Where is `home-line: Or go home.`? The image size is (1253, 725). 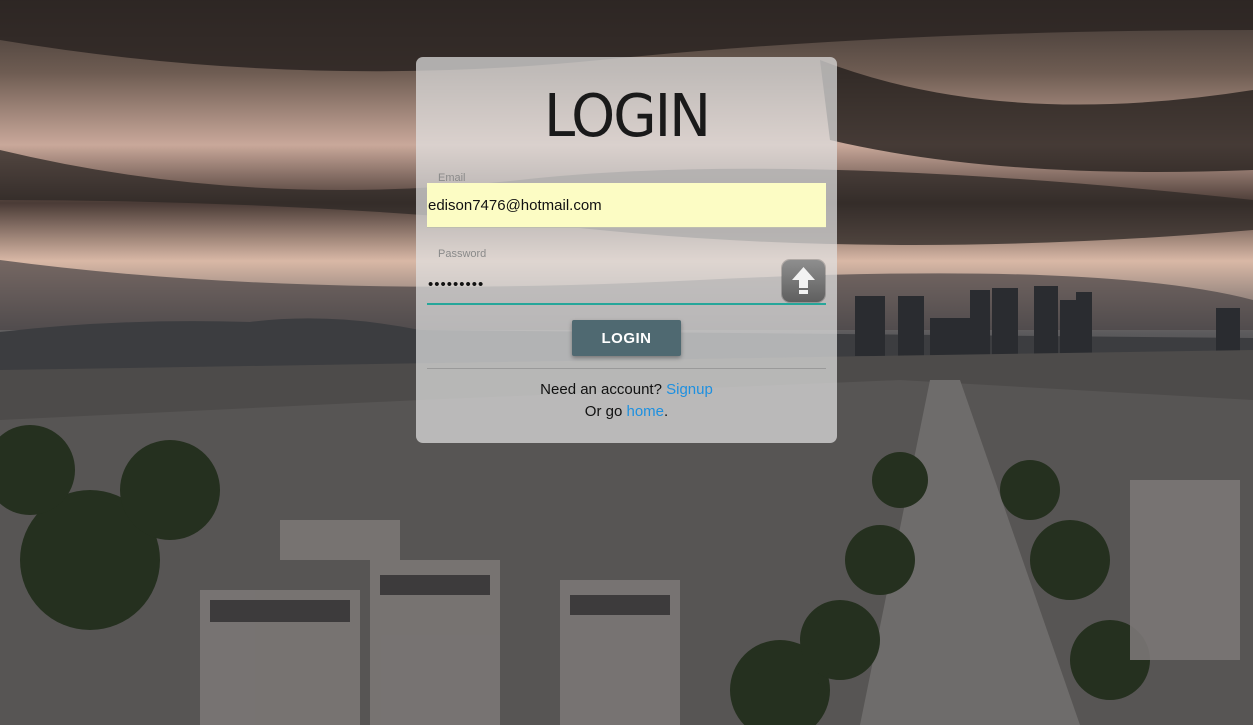 home-line: Or go home. is located at coordinates (626, 411).